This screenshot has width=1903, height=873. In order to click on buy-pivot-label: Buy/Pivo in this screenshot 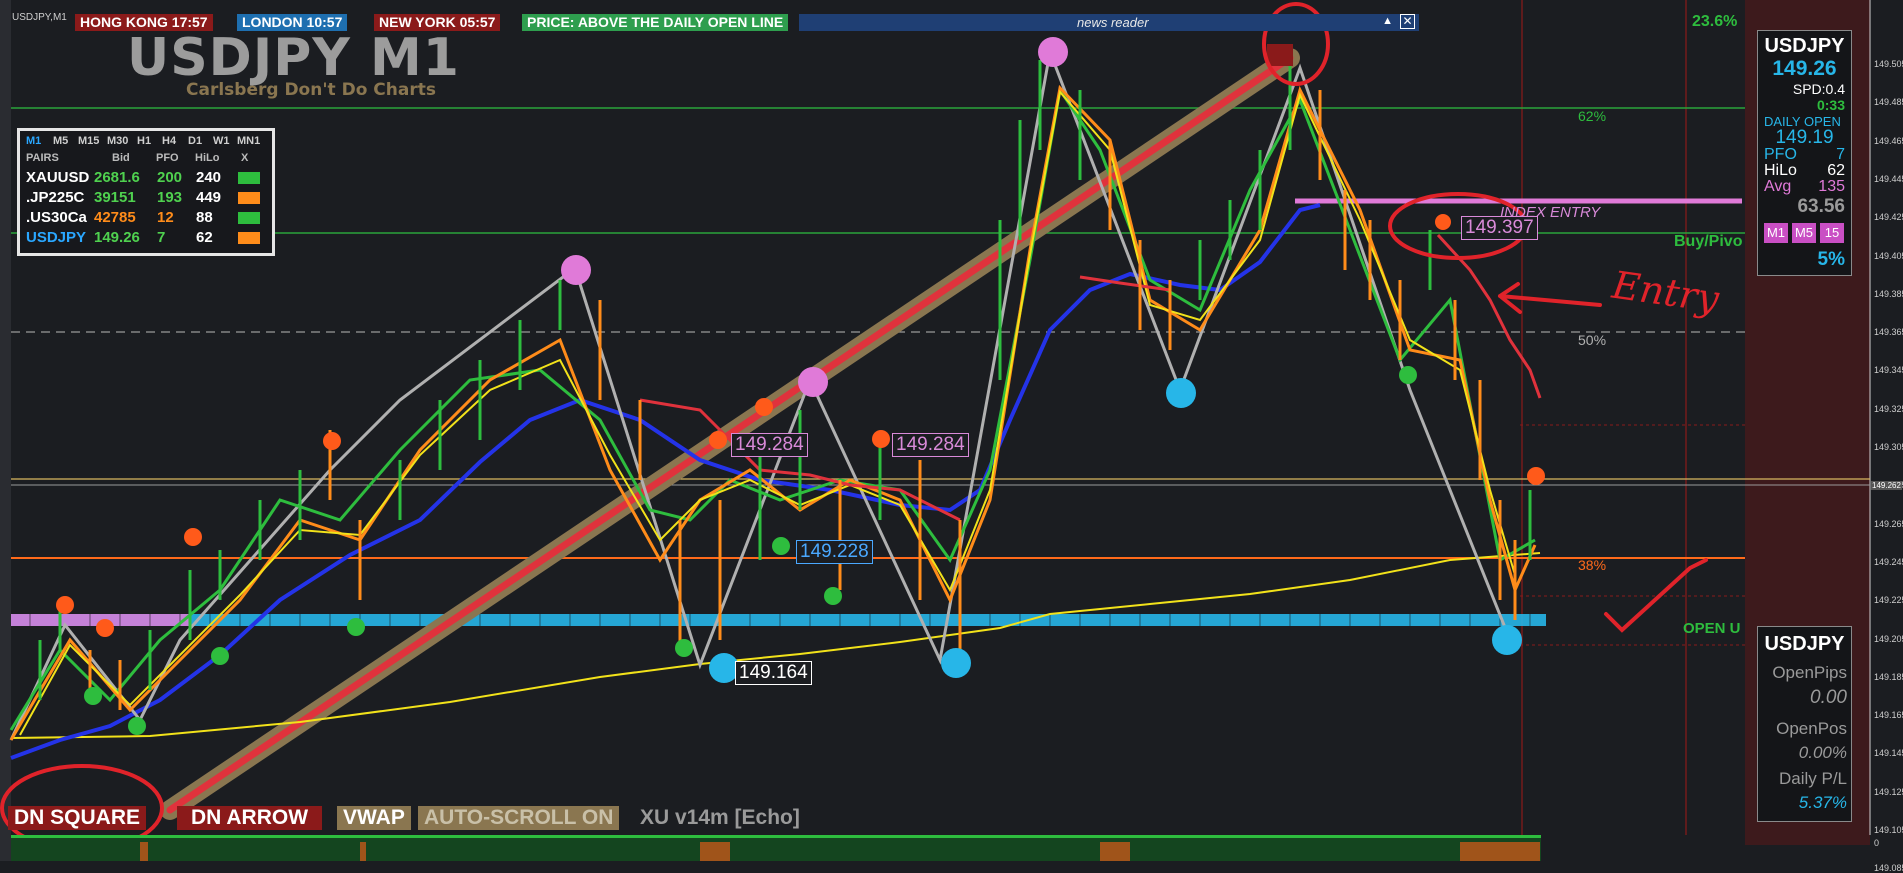, I will do `click(1708, 241)`.